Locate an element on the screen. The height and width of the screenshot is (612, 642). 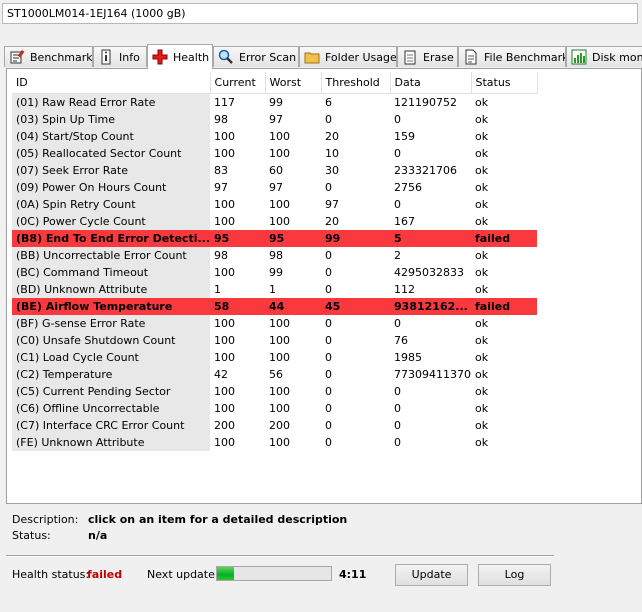
disk-monitor-icon is located at coordinates (579, 57).